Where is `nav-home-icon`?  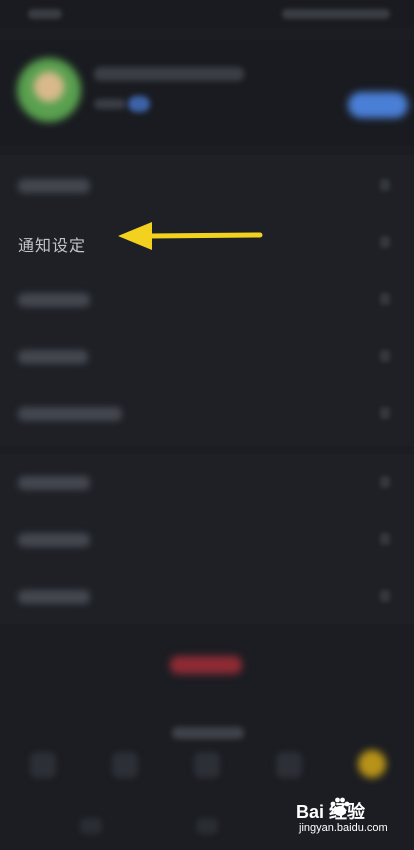 nav-home-icon is located at coordinates (207, 826).